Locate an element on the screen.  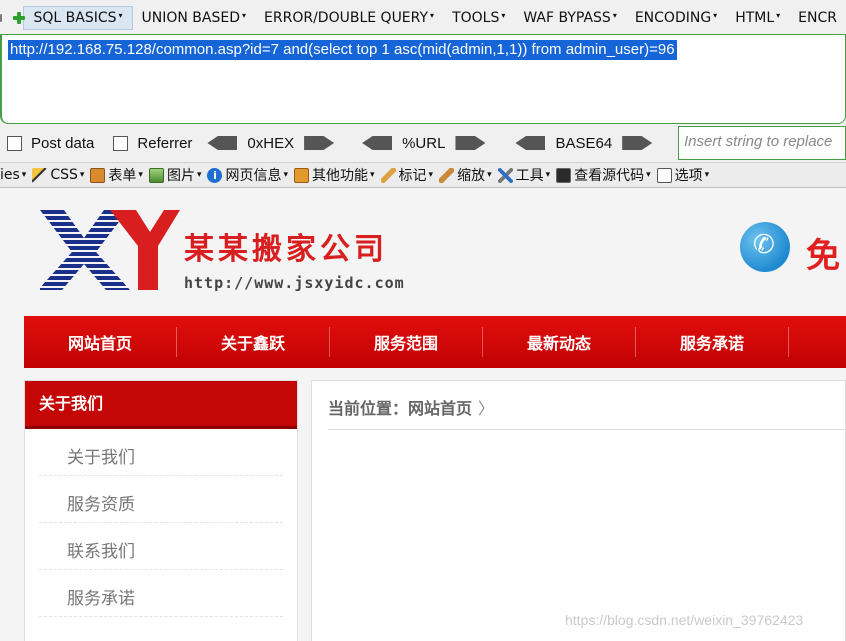
options-icon is located at coordinates (664, 175).